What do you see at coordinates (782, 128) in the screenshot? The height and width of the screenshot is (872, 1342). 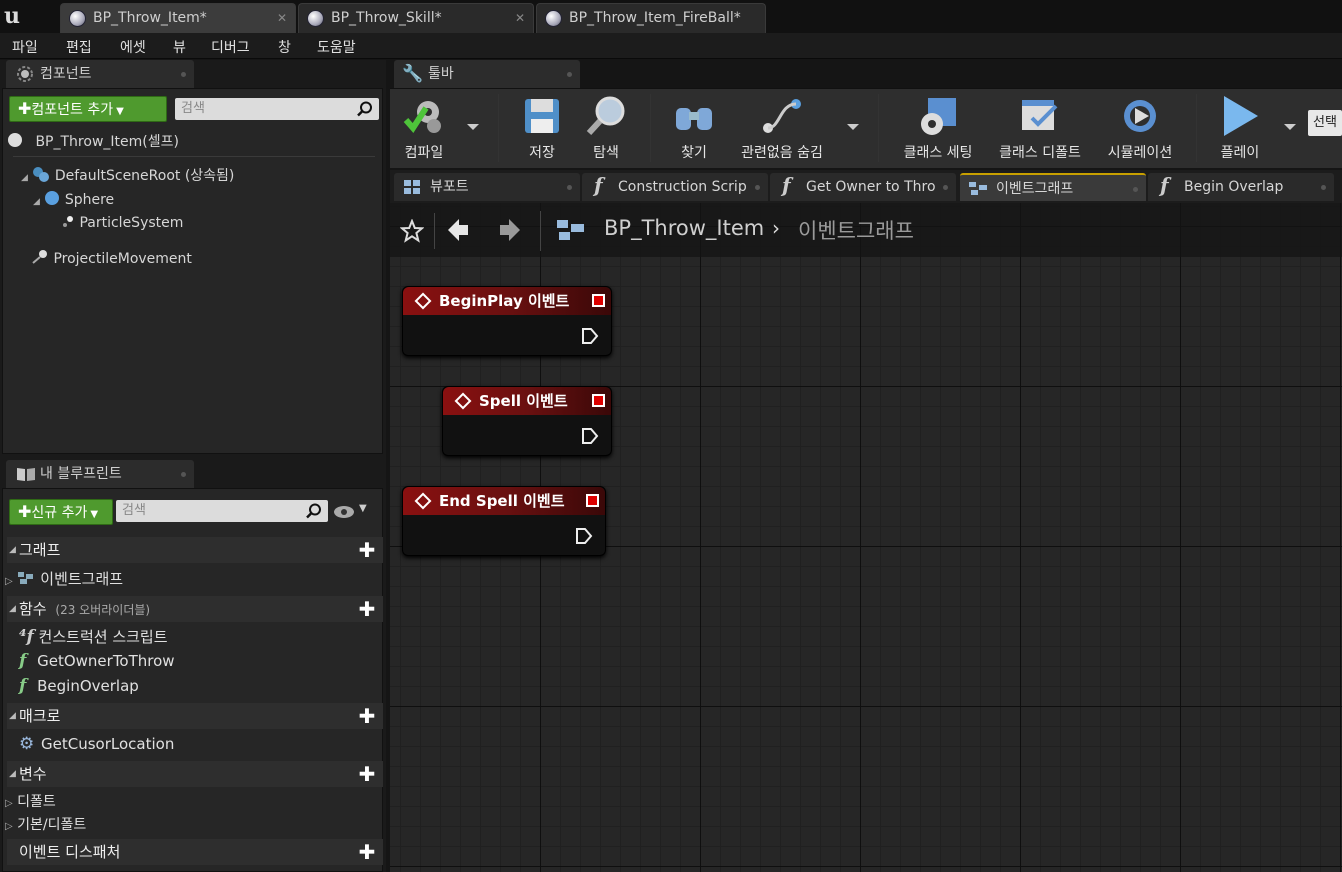 I see `hide-unrelated-button: 관련없음 숨김` at bounding box center [782, 128].